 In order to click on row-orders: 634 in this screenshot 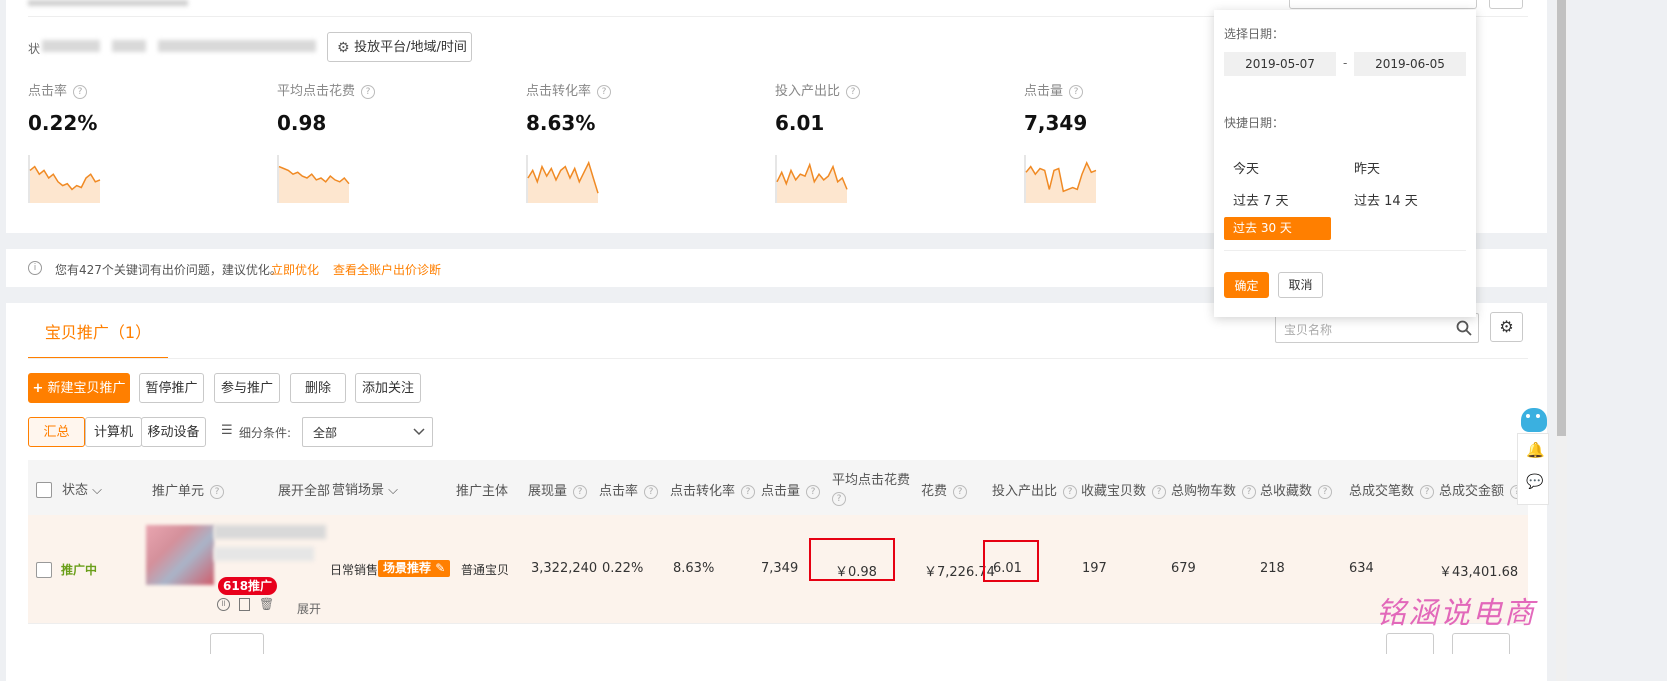, I will do `click(1361, 568)`.